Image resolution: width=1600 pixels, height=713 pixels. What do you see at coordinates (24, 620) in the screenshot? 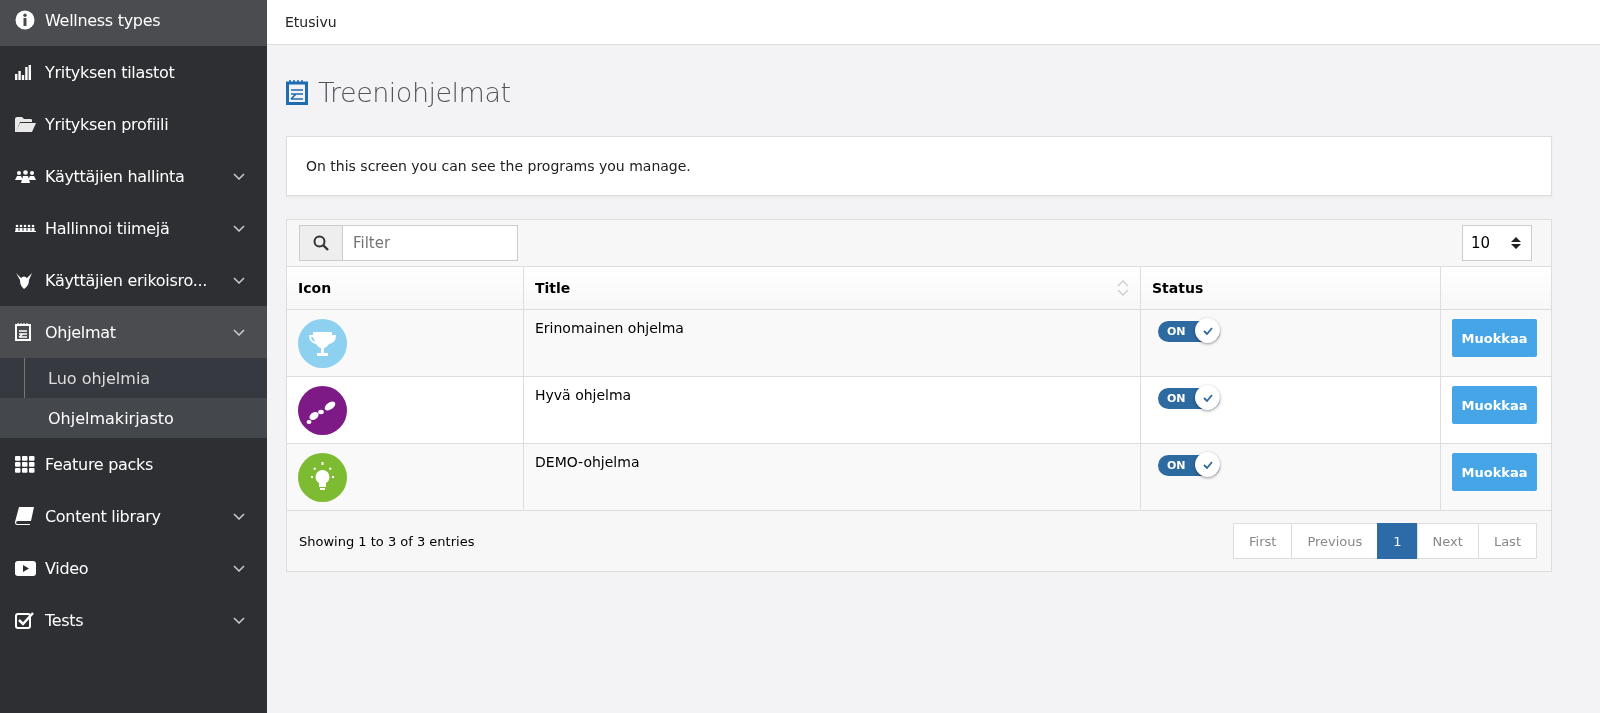
I see `checkbox-icon` at bounding box center [24, 620].